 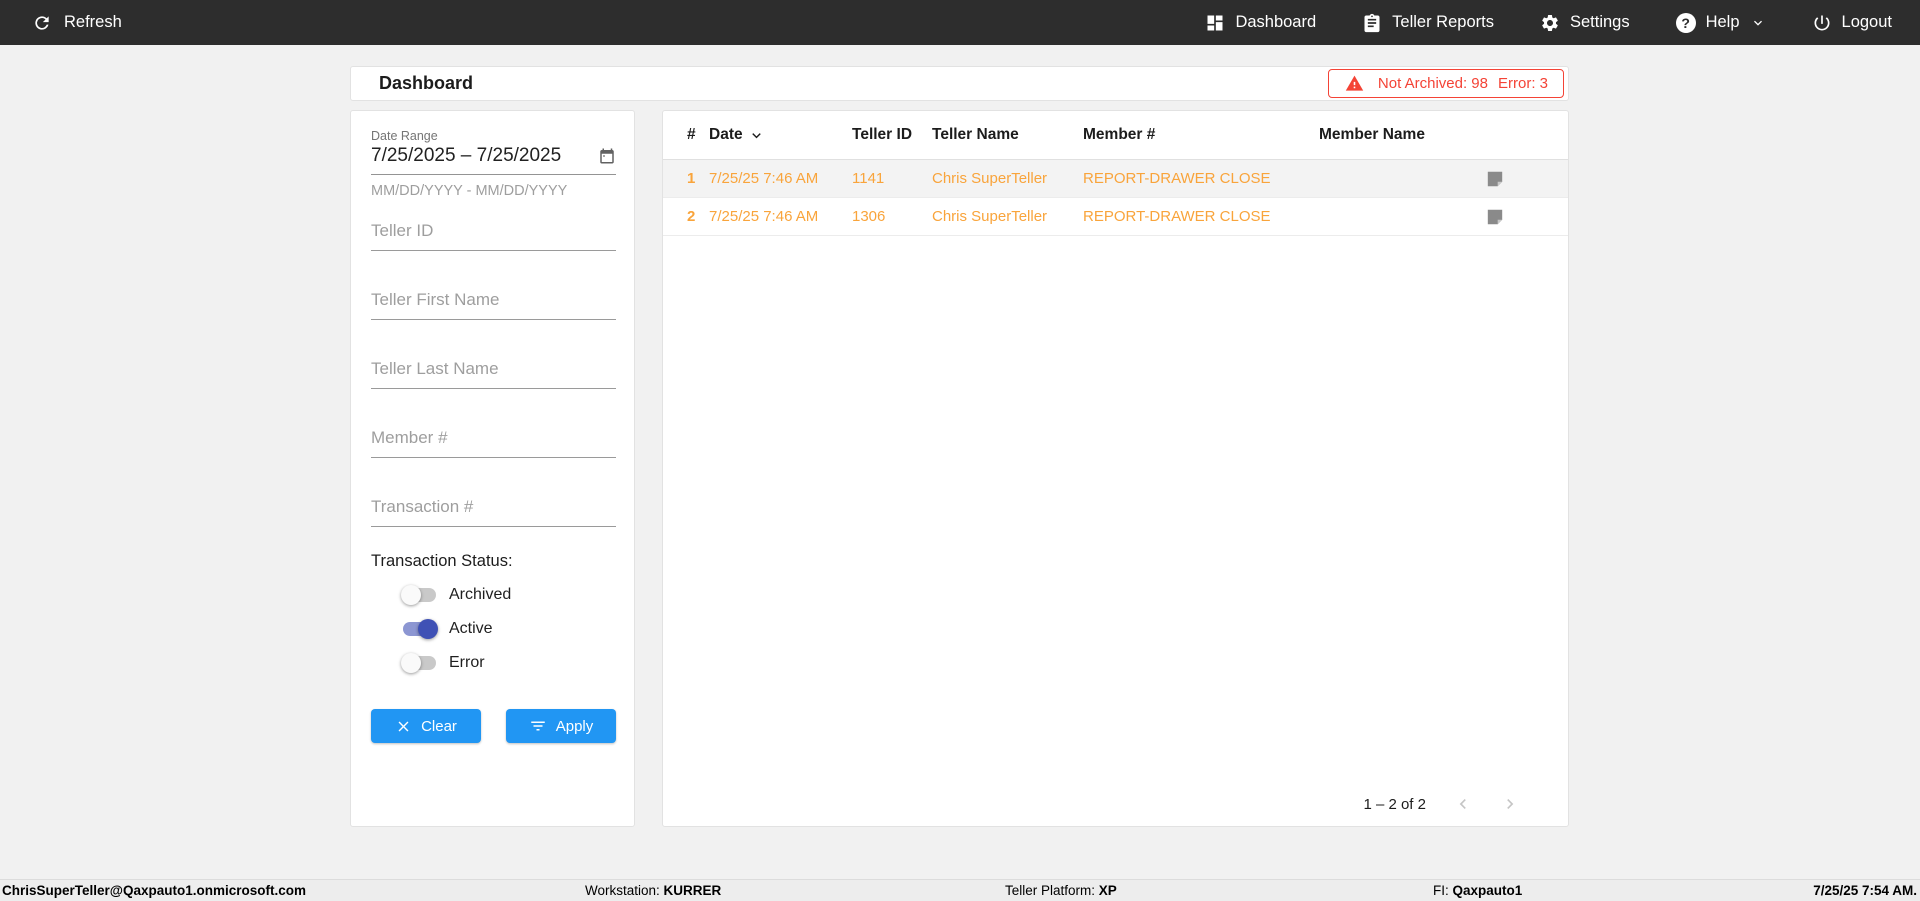 What do you see at coordinates (1522, 83) in the screenshot?
I see `error-count: Error: 3` at bounding box center [1522, 83].